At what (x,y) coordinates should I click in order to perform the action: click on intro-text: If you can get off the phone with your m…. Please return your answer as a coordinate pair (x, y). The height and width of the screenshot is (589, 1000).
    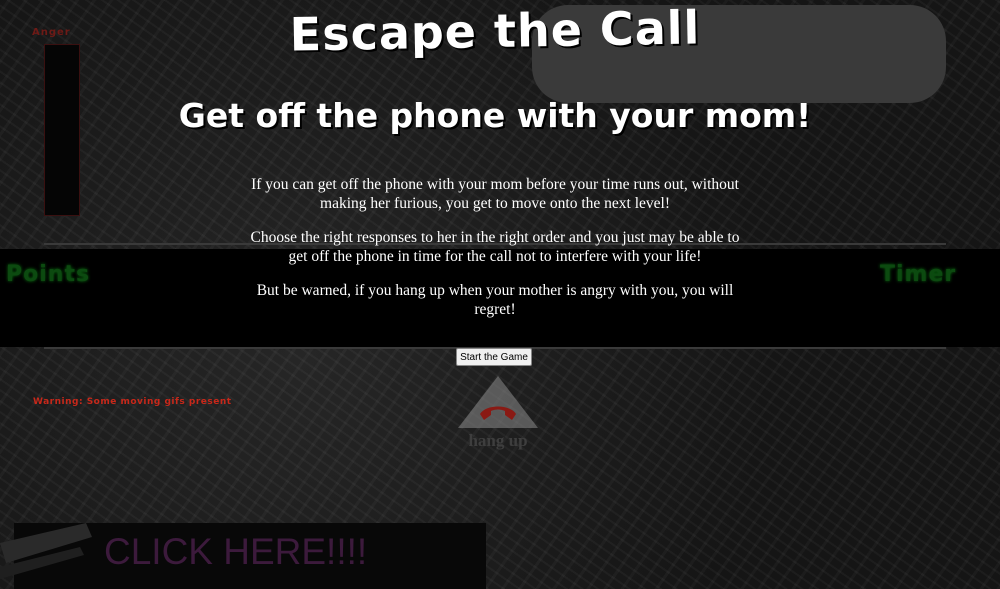
    Looking at the image, I should click on (495, 254).